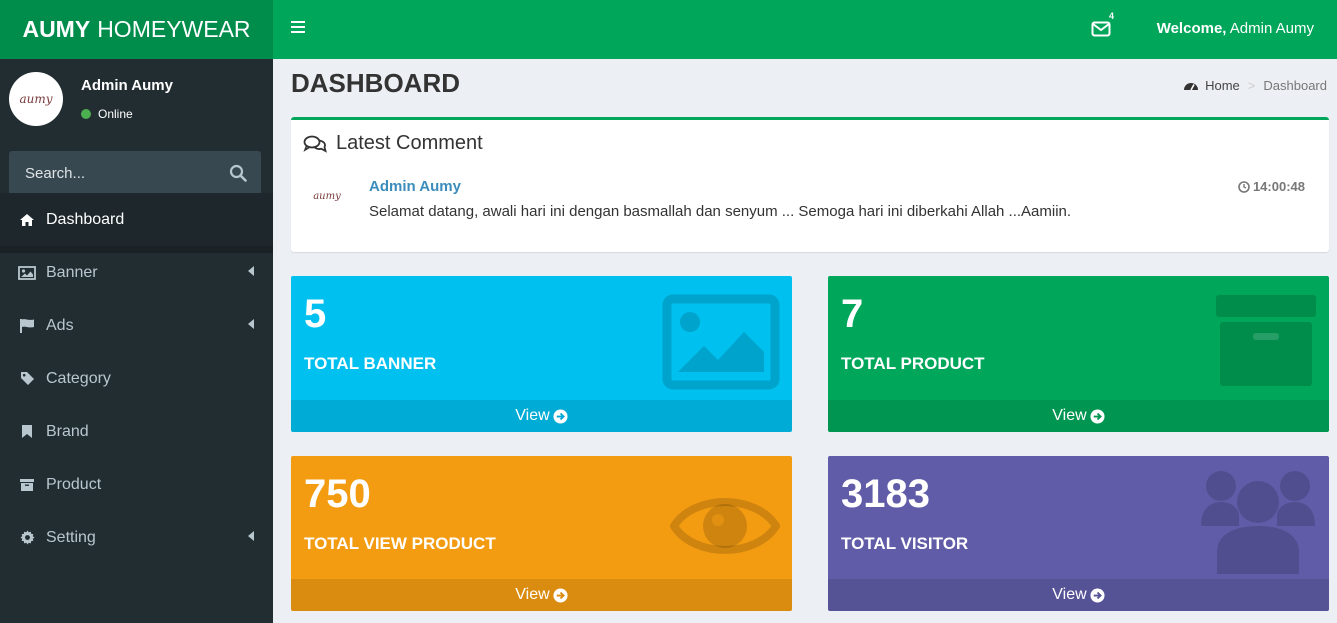 This screenshot has width=1337, height=623. I want to click on sidebar-search, so click(135, 173).